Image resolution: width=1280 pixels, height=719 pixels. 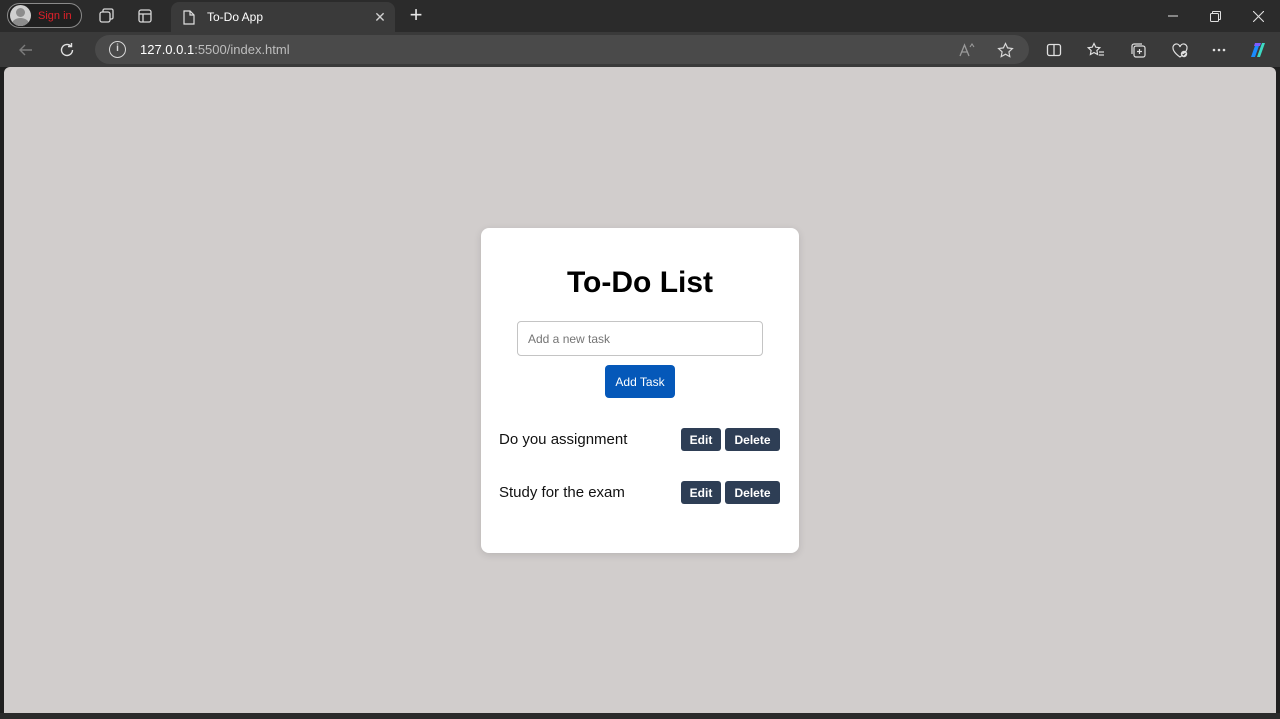 What do you see at coordinates (1180, 50) in the screenshot?
I see `browser-essentials-icon` at bounding box center [1180, 50].